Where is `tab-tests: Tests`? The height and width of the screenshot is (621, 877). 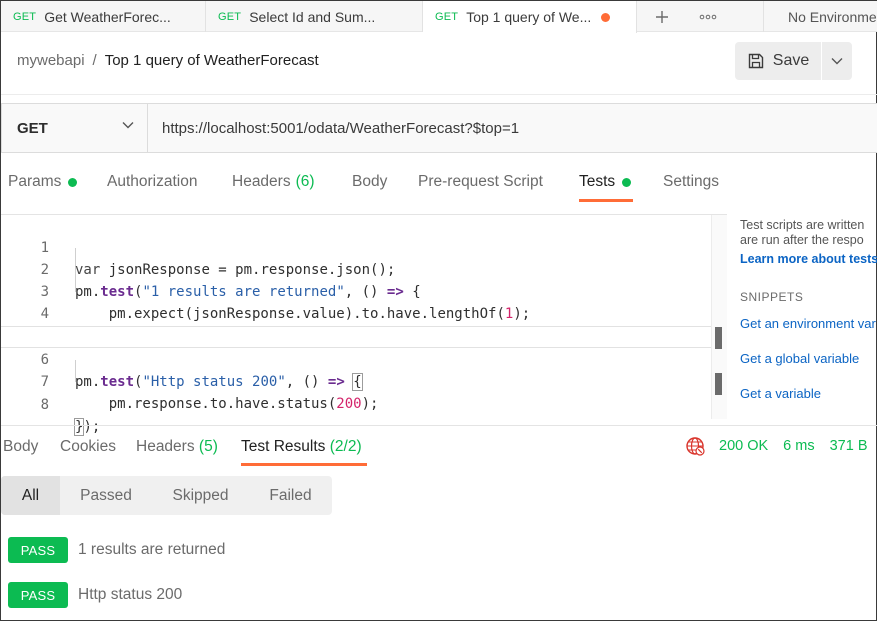 tab-tests: Tests is located at coordinates (605, 182).